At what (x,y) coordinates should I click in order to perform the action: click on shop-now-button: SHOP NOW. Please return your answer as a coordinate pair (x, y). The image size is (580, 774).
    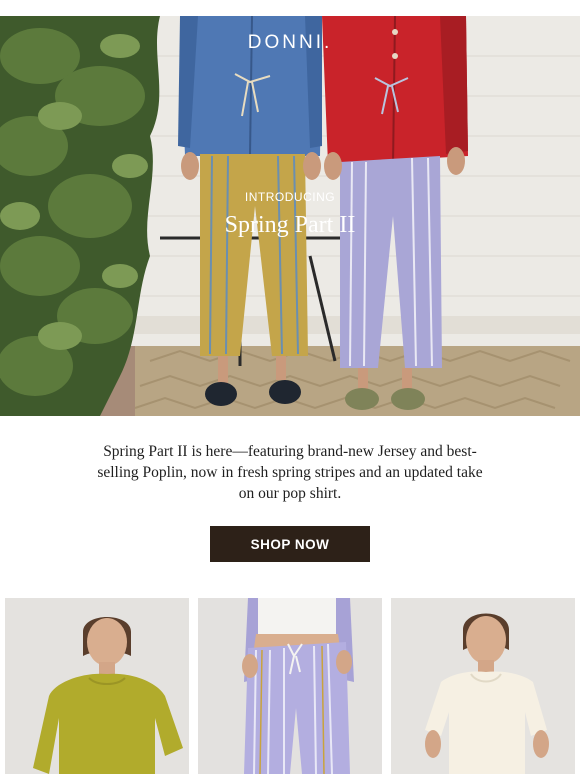
    Looking at the image, I should click on (290, 544).